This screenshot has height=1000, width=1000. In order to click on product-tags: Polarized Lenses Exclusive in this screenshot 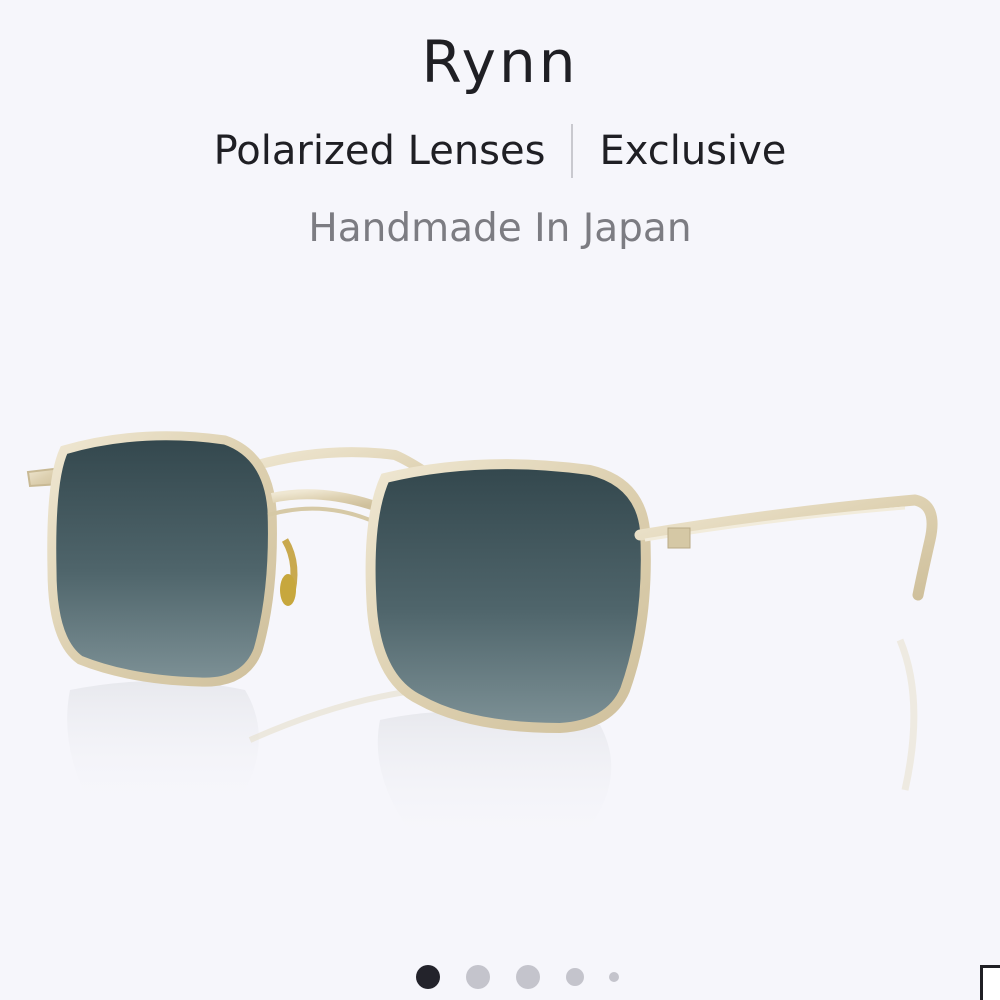, I will do `click(500, 151)`.